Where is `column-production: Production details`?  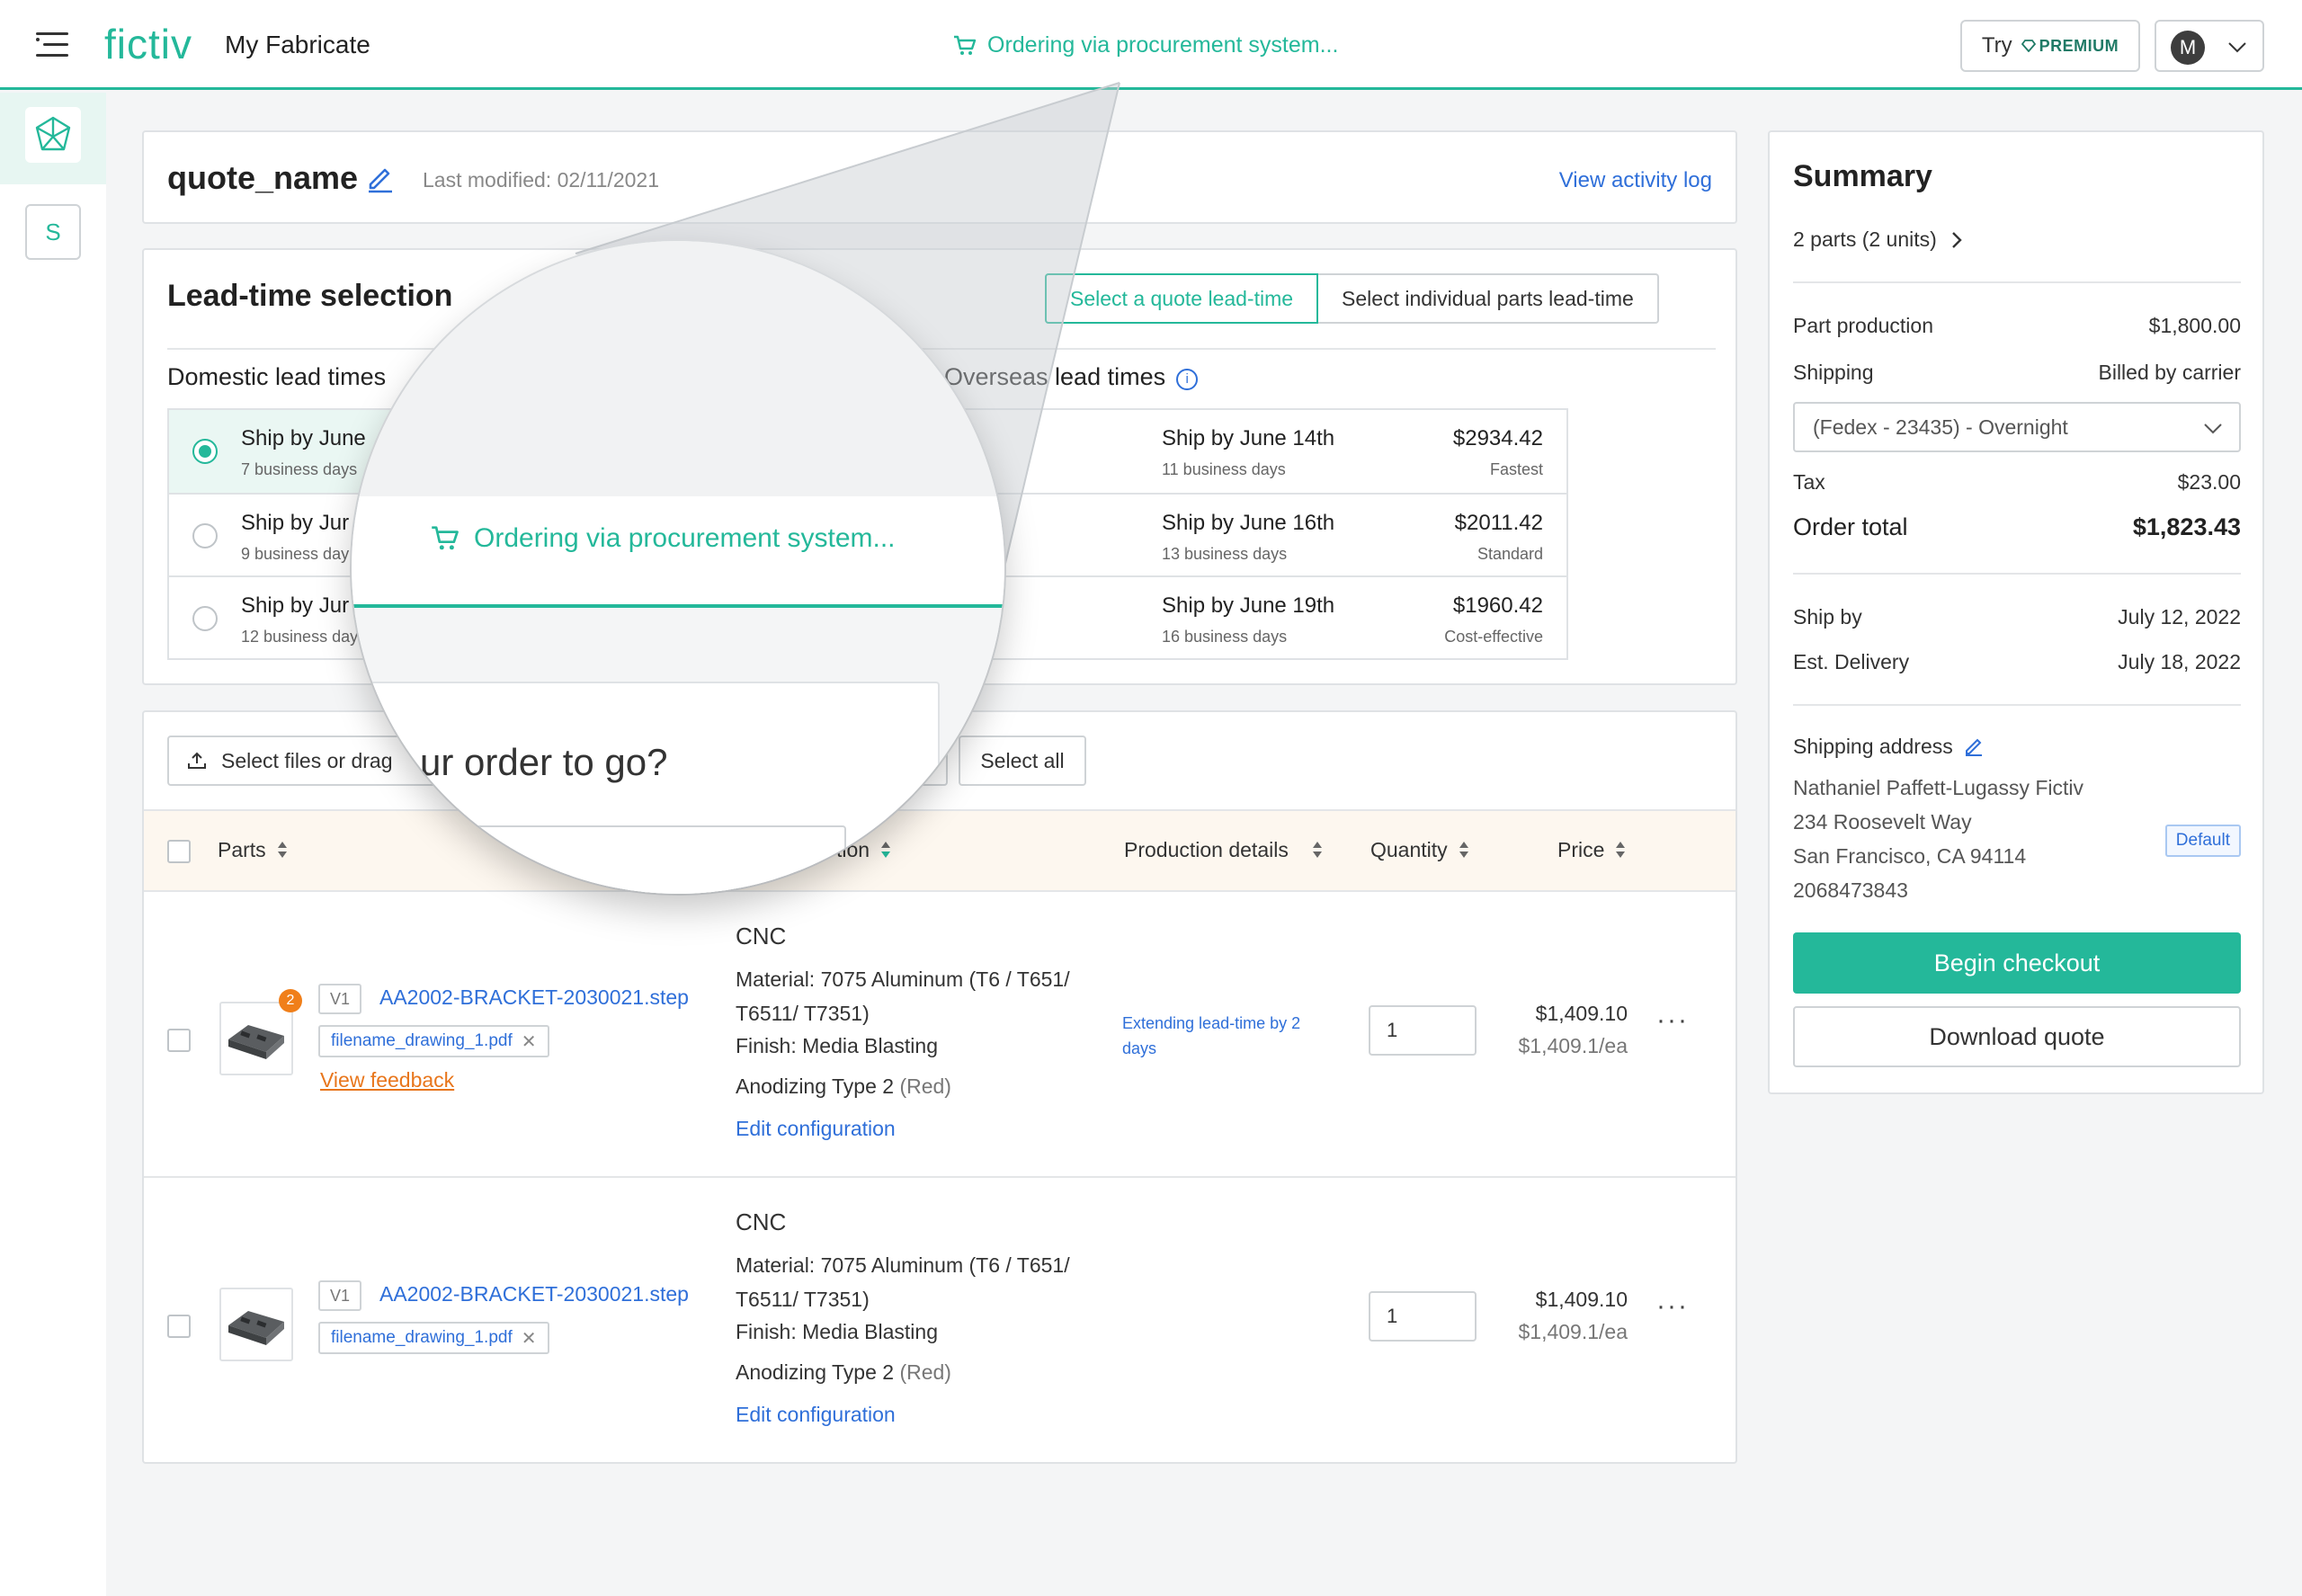 column-production: Production details is located at coordinates (1223, 850).